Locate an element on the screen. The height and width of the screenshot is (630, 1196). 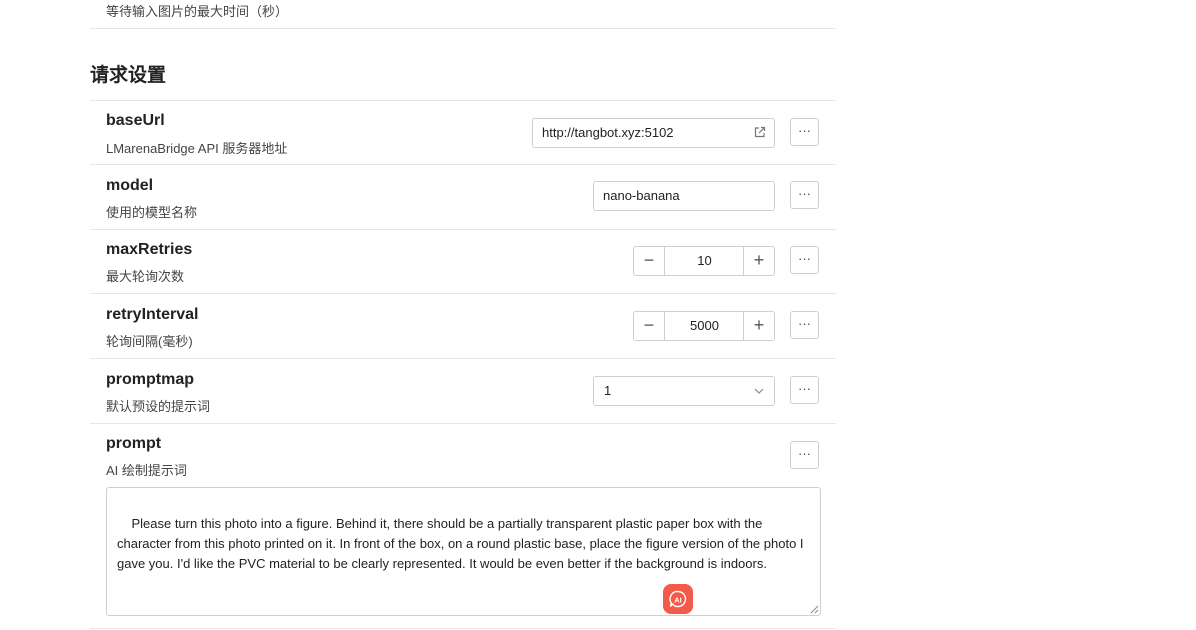
setting-description: AI 绘制提示词 is located at coordinates (146, 470).